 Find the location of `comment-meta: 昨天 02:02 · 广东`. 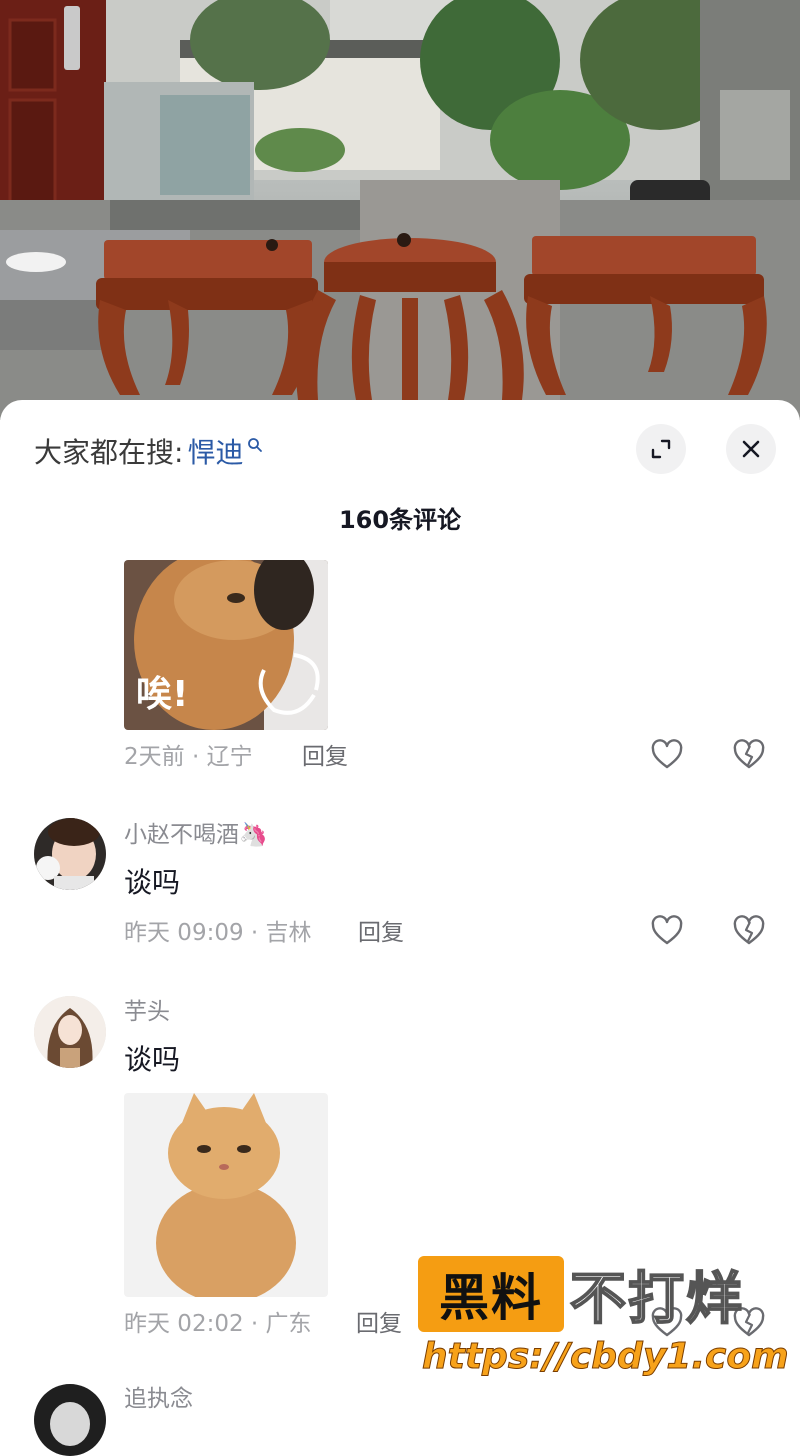

comment-meta: 昨天 02:02 · 广东 is located at coordinates (218, 1324).